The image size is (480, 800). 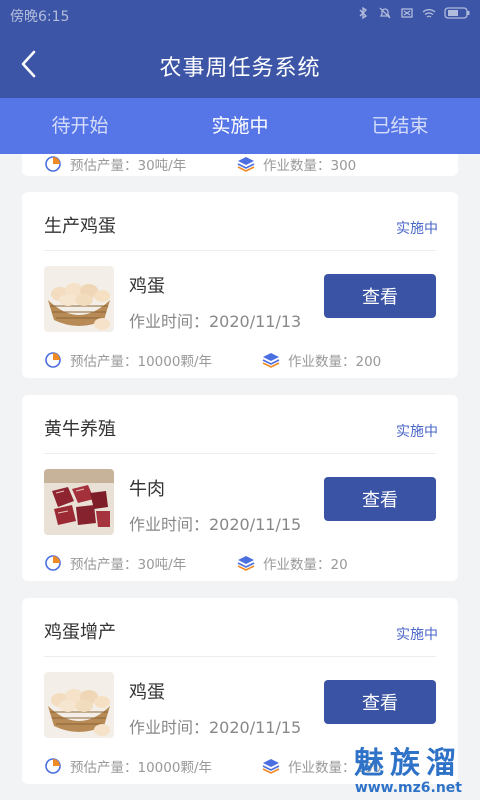 What do you see at coordinates (408, 763) in the screenshot?
I see `watermark-brand: 魅族溜` at bounding box center [408, 763].